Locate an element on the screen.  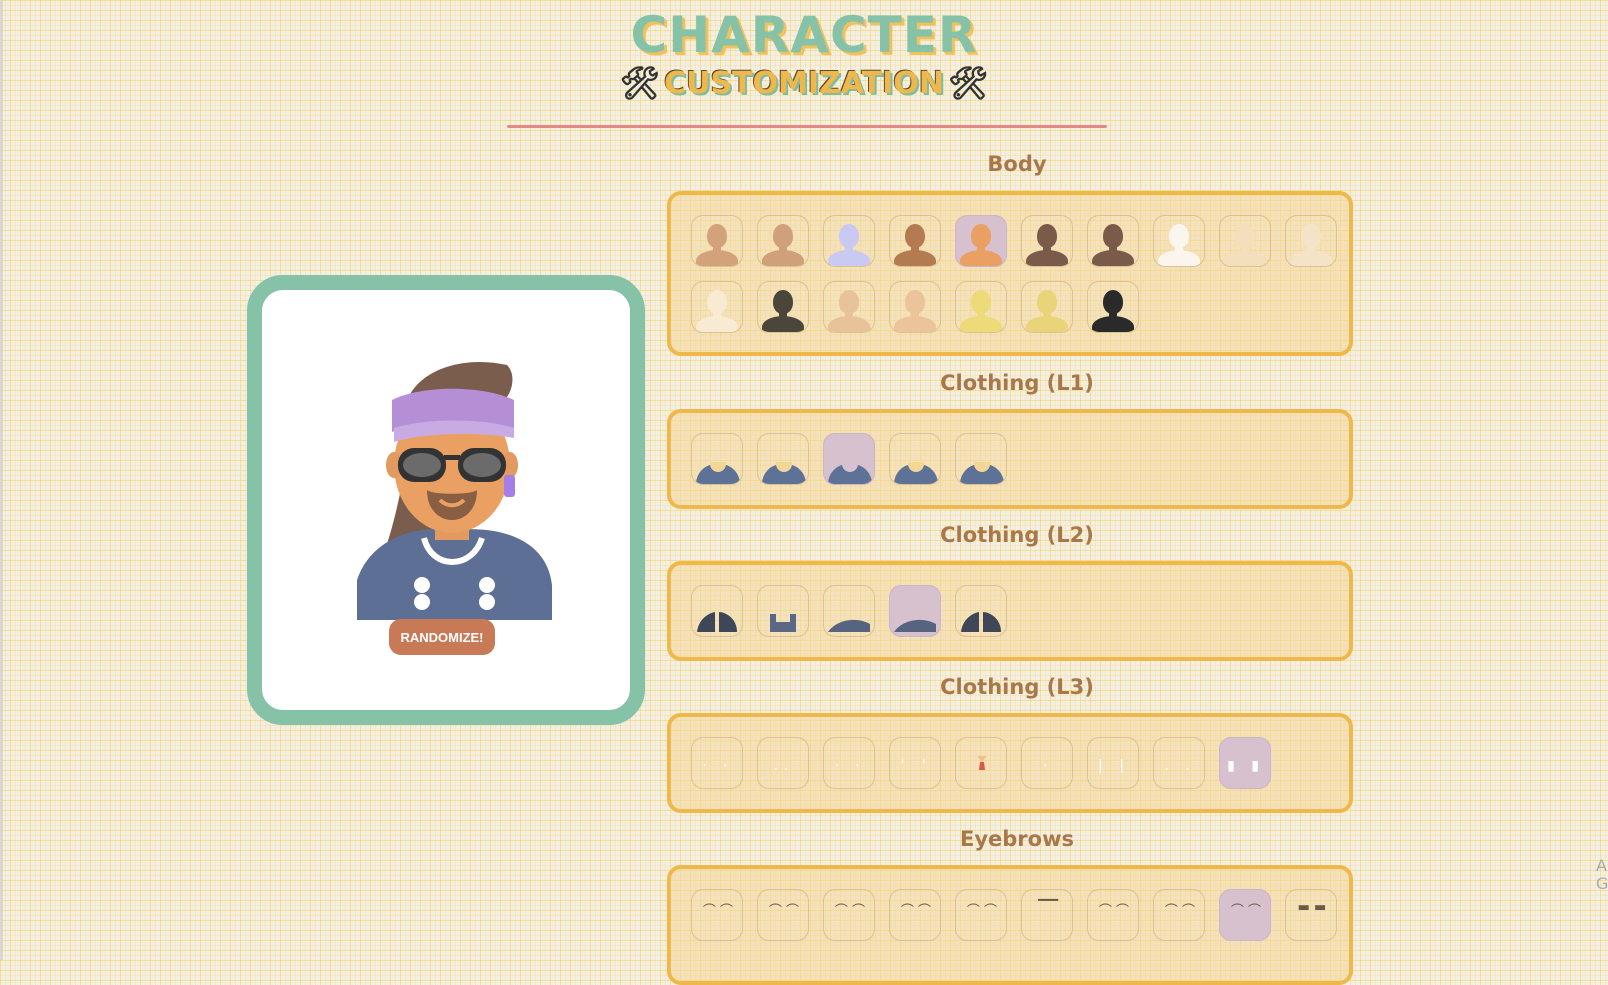
clothing-l3-option: . . is located at coordinates (1179, 763).